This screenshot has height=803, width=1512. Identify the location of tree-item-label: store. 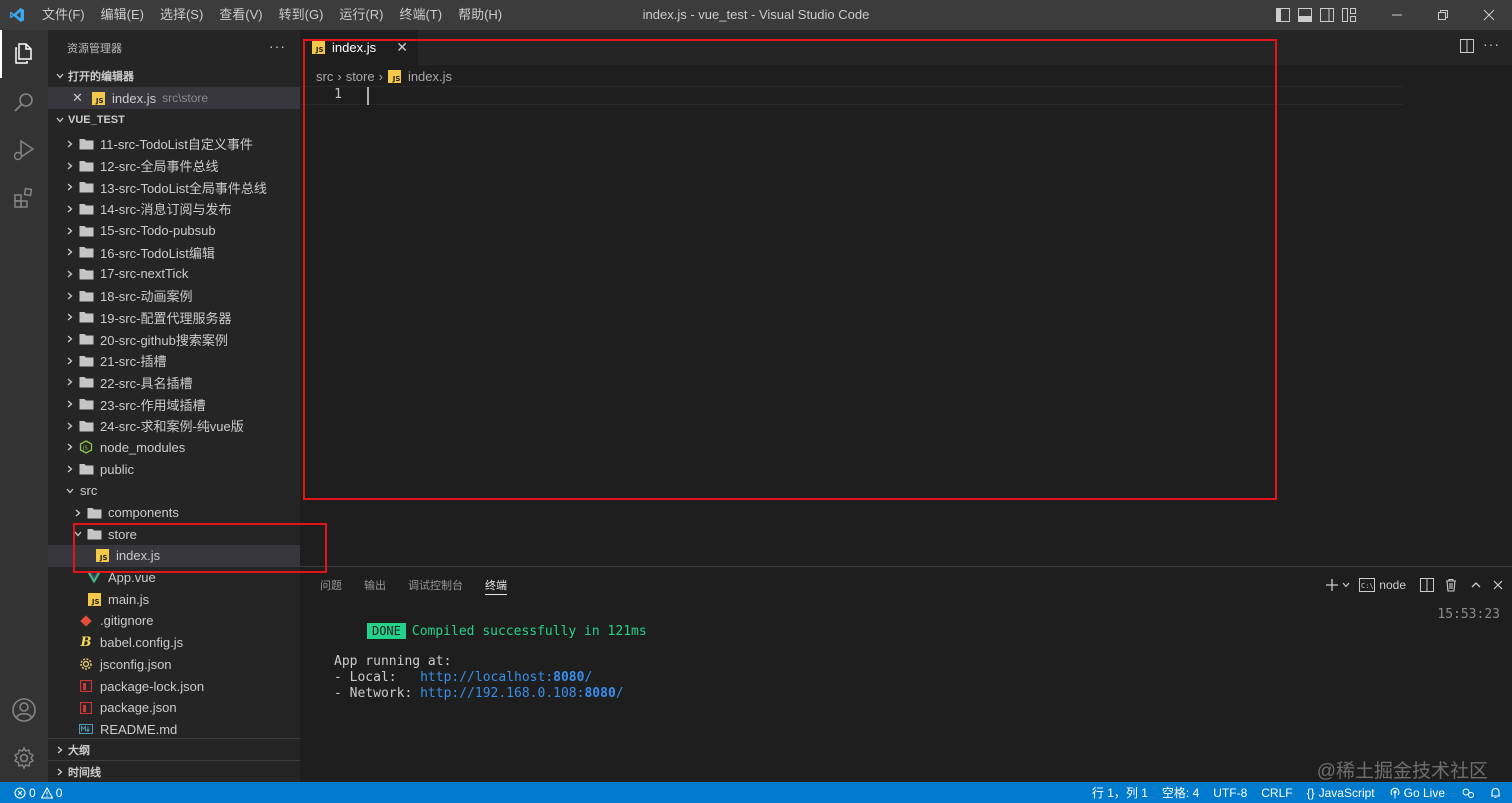
(122, 534).